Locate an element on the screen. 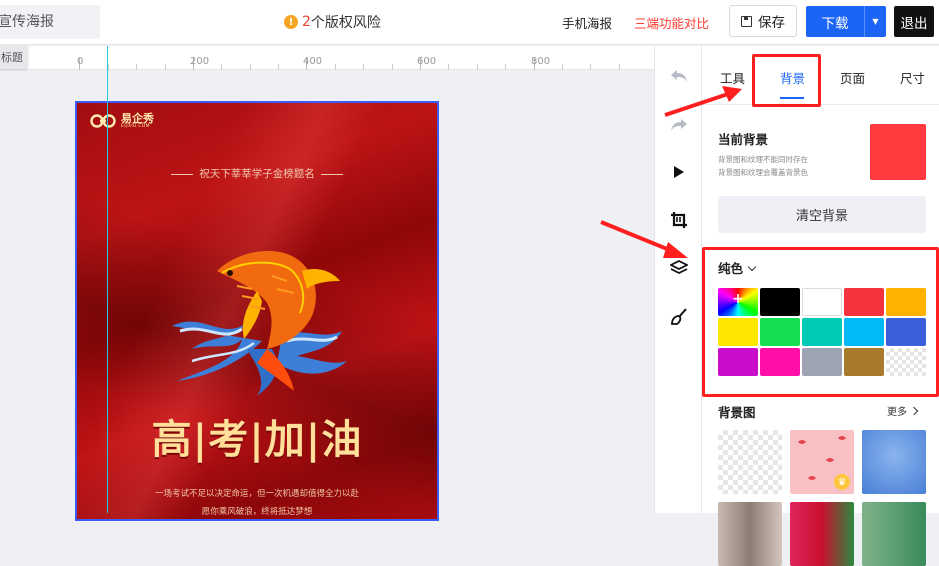 The width and height of the screenshot is (939, 566). clear-background-button: 清空背景 is located at coordinates (822, 214).